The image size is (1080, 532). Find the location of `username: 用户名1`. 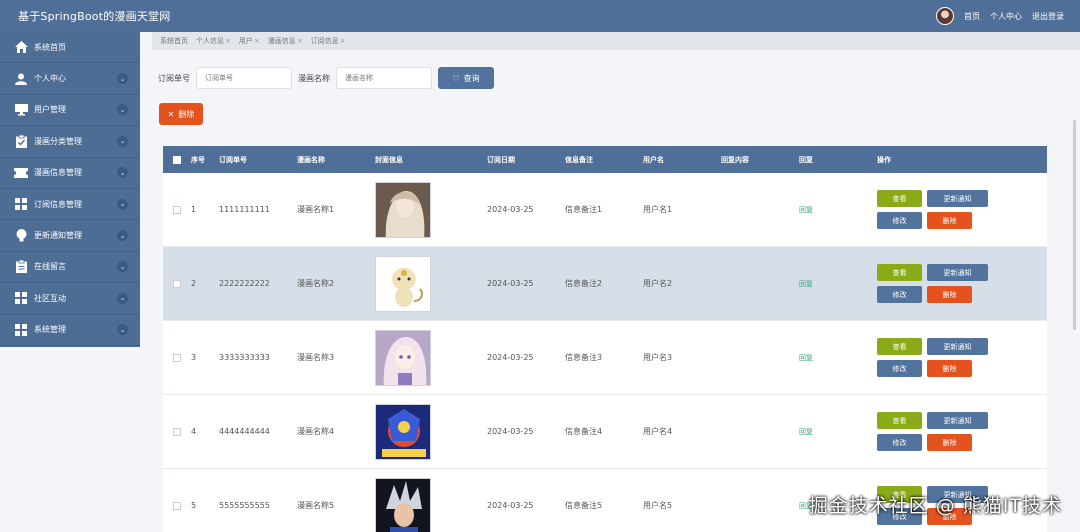

username: 用户名1 is located at coordinates (658, 209).